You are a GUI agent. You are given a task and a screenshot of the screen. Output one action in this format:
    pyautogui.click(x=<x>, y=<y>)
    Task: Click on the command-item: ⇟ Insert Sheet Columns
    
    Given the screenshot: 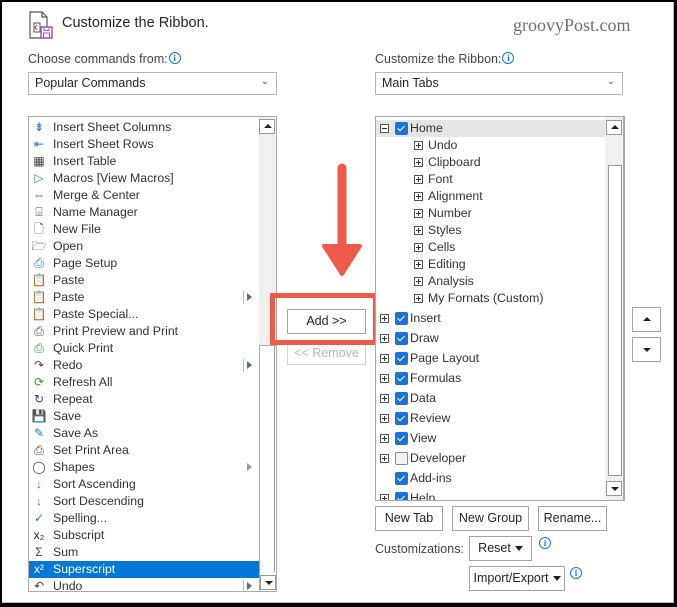 What is the action you would take?
    pyautogui.click(x=144, y=127)
    